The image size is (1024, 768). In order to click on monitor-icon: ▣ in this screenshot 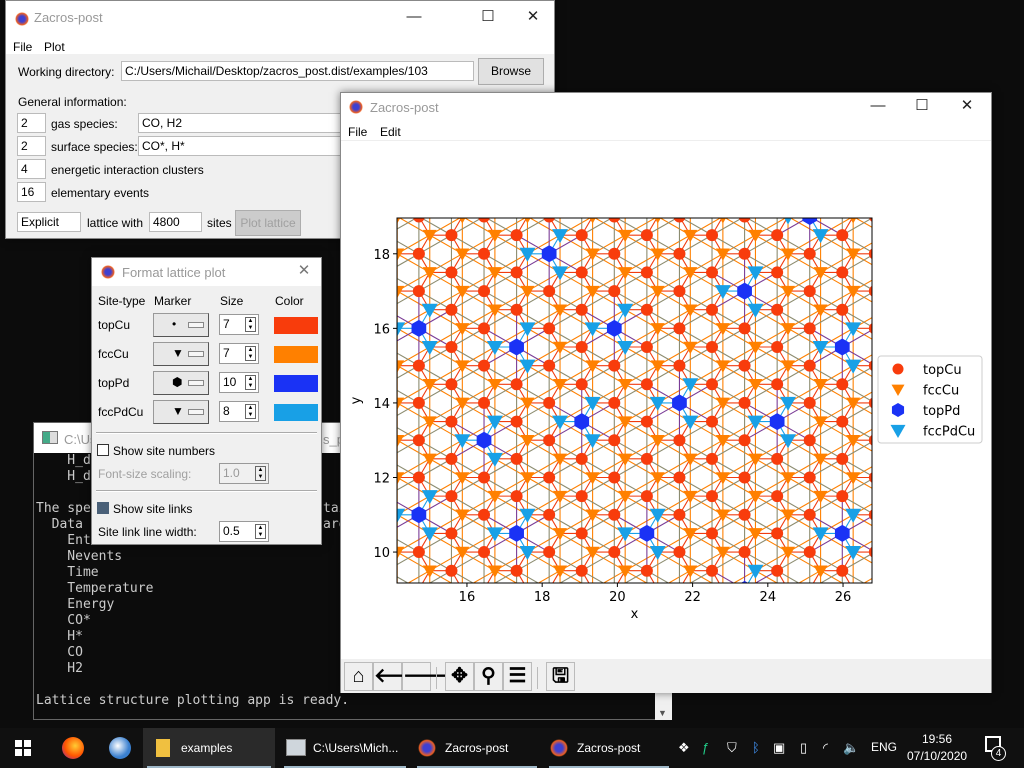, I will do `click(779, 748)`.